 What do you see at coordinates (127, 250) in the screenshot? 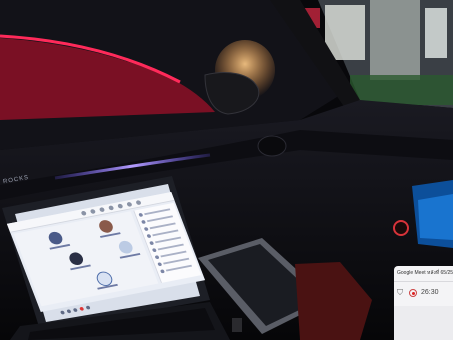
I see `participant-tile` at bounding box center [127, 250].